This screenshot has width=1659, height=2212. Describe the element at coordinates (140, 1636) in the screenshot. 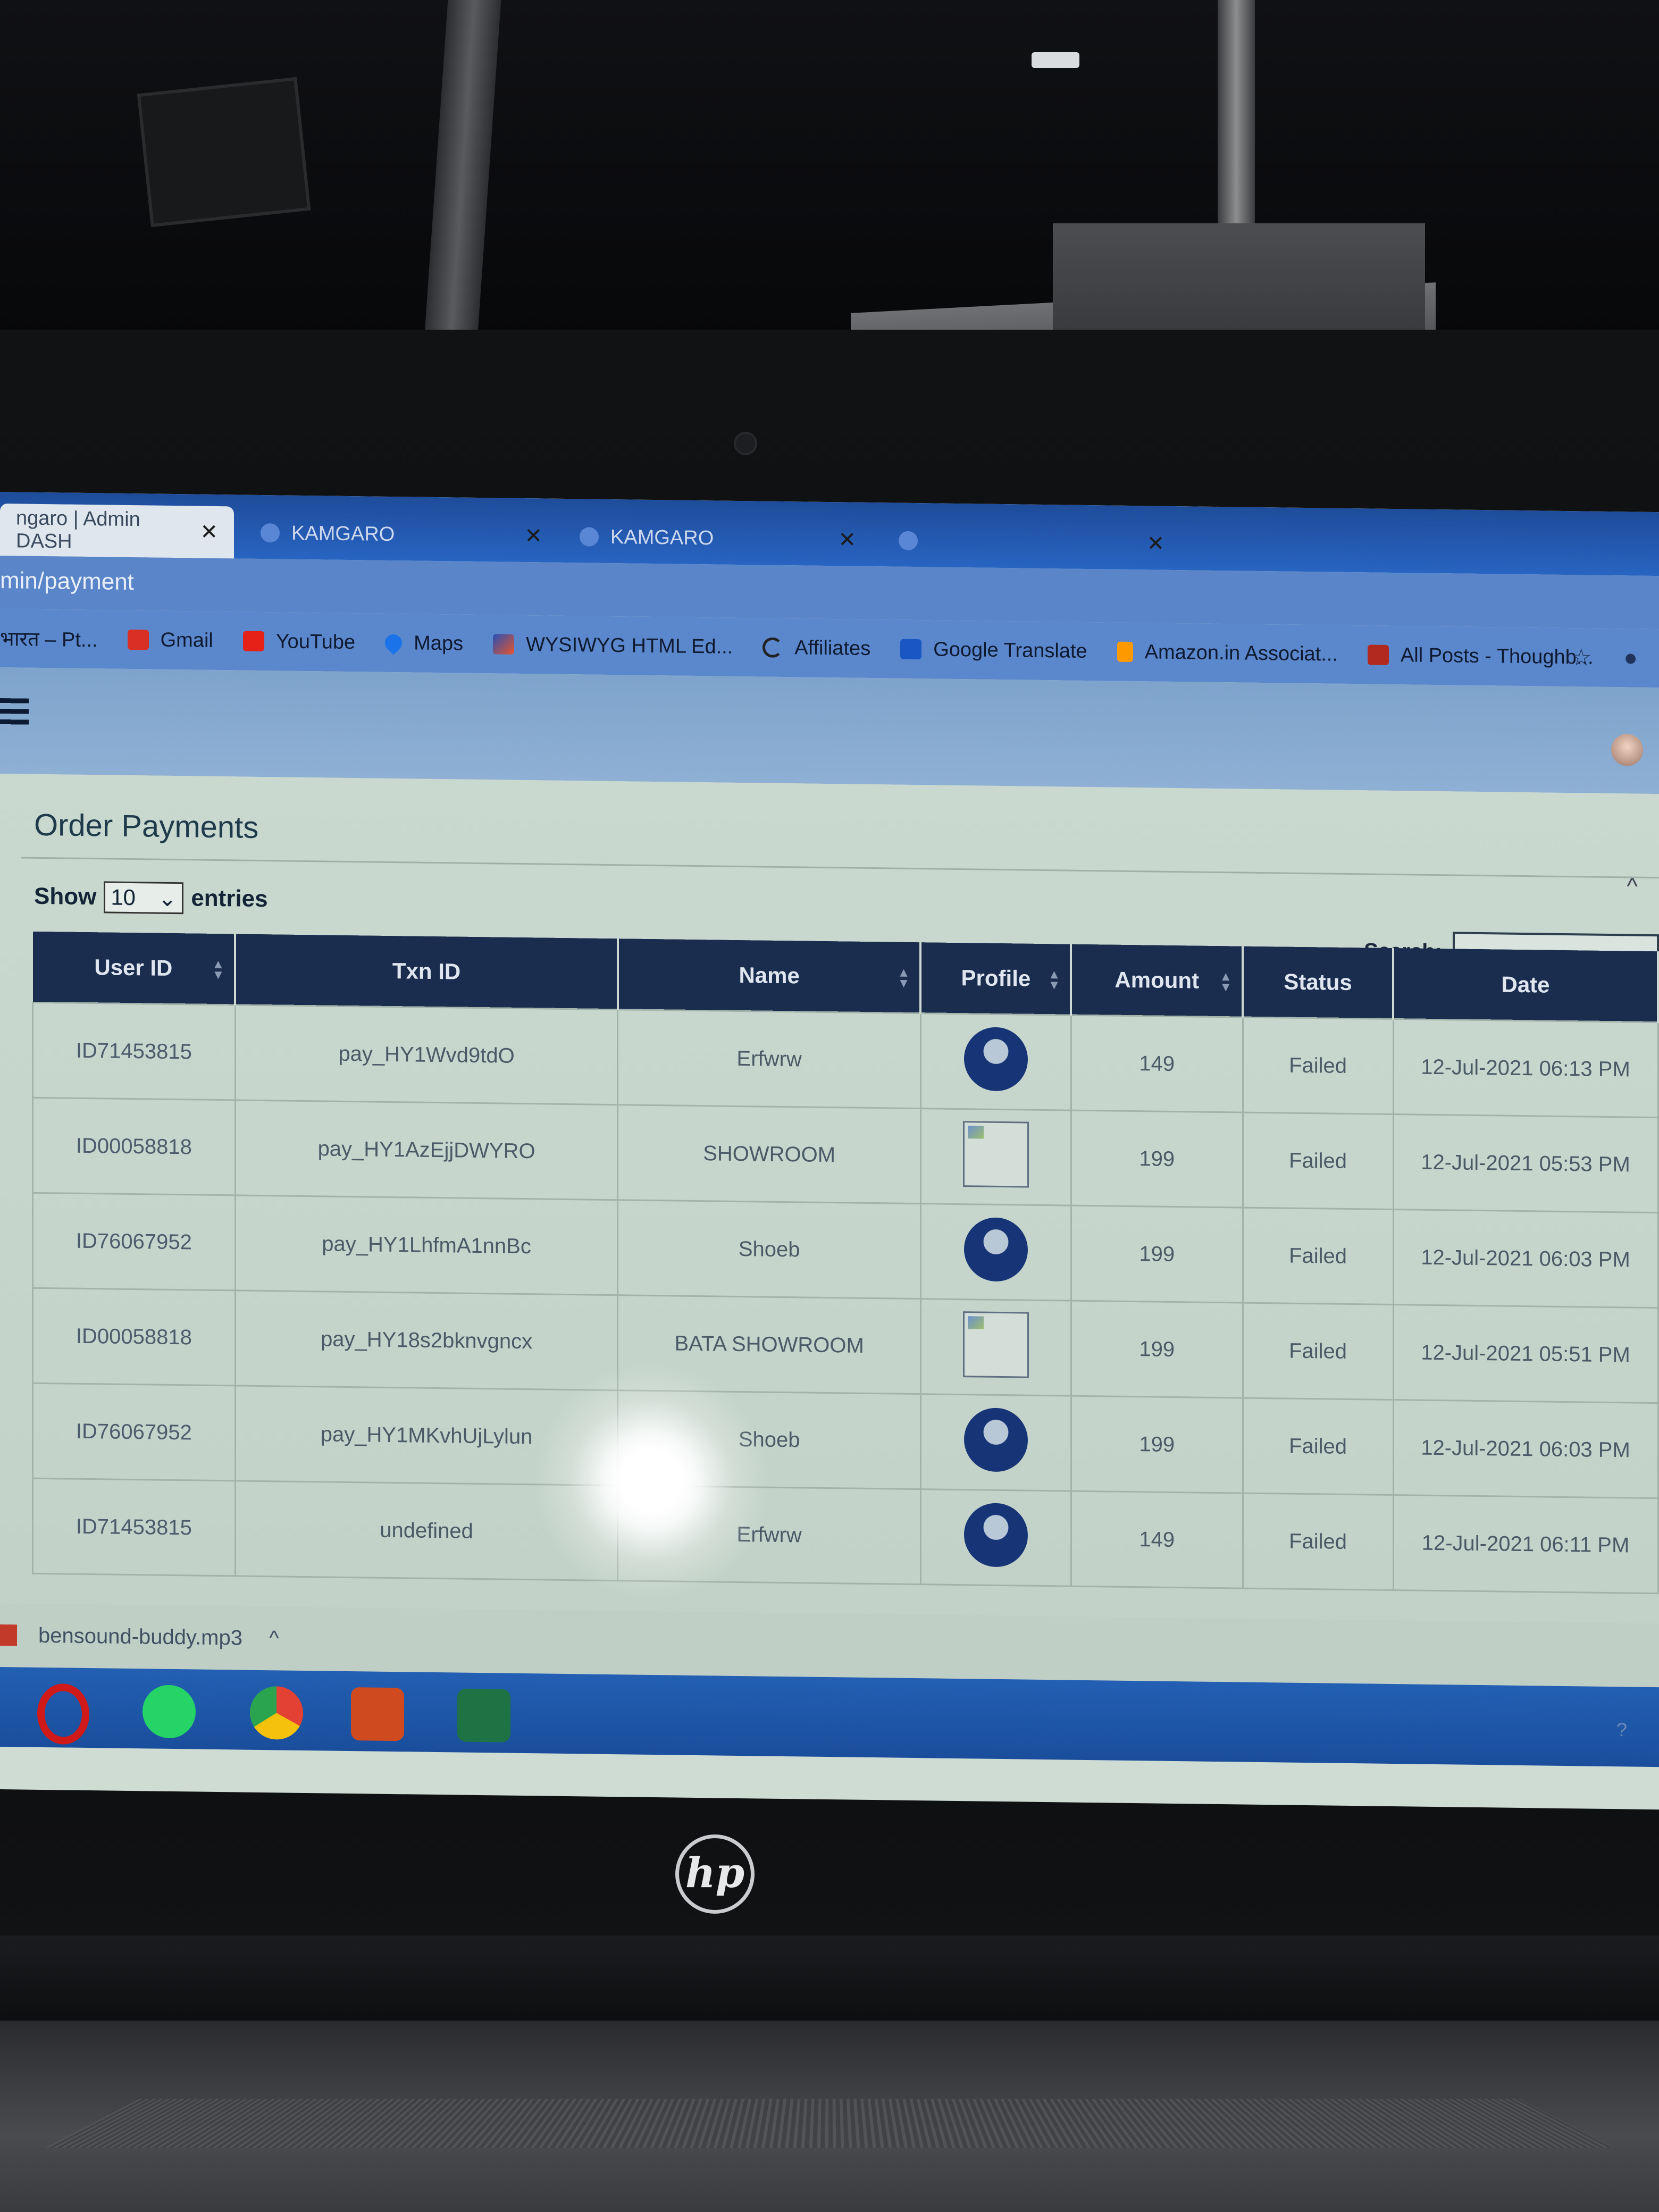

I see `download-filename: bensound-buddy.mp3` at that location.